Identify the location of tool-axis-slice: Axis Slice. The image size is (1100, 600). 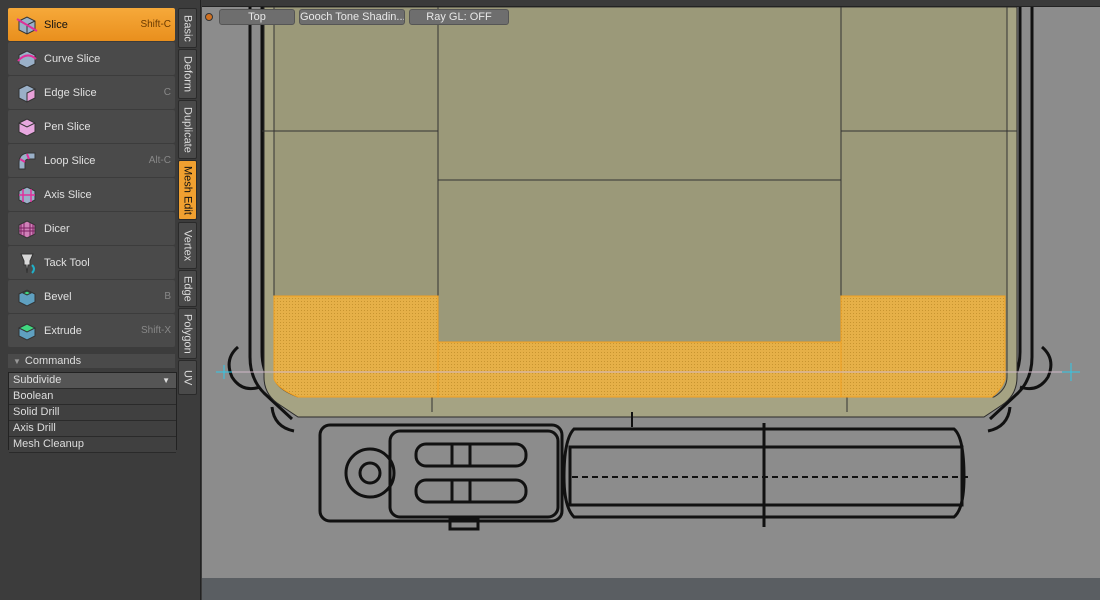
(91, 194).